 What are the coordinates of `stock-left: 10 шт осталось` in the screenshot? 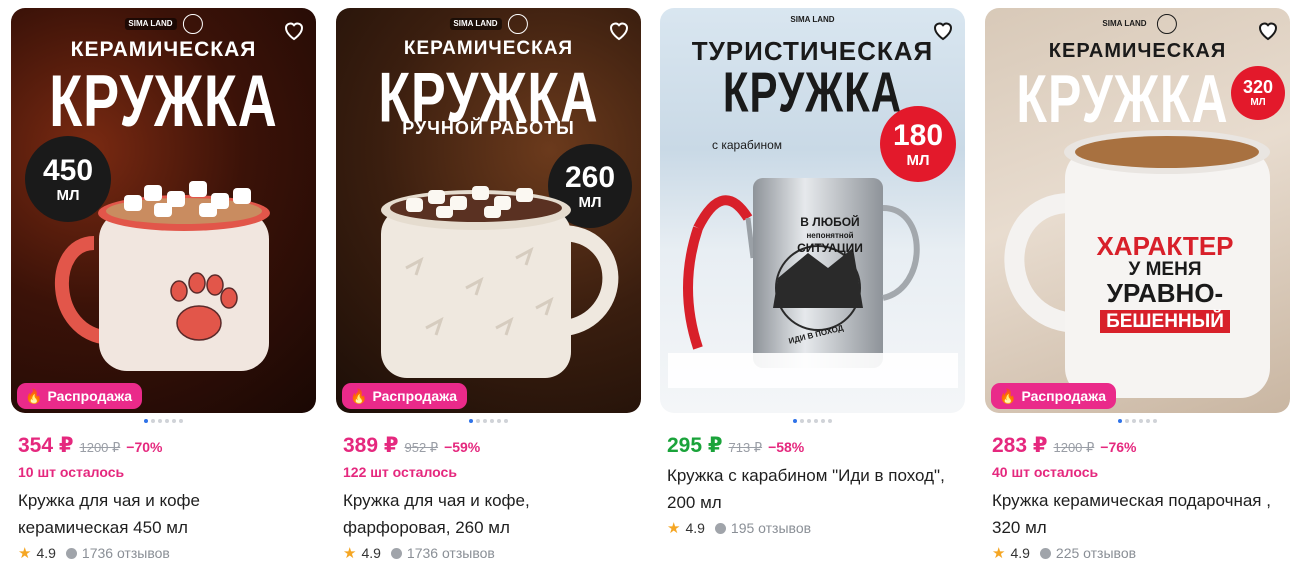 It's located at (71, 472).